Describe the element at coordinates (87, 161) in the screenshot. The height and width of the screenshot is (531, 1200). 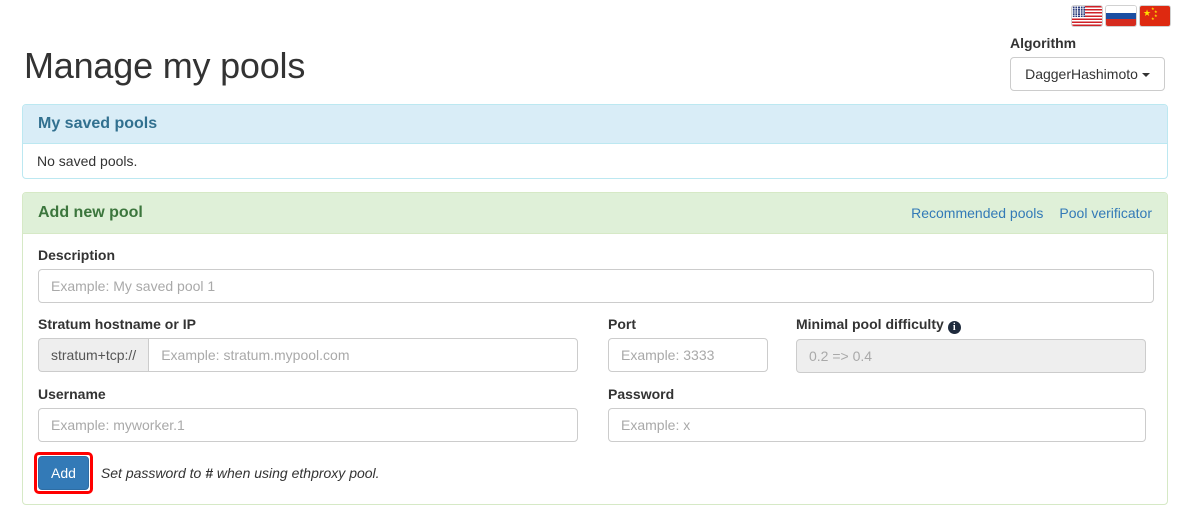
I see `saved-pools-empty-text: No saved pools.` at that location.